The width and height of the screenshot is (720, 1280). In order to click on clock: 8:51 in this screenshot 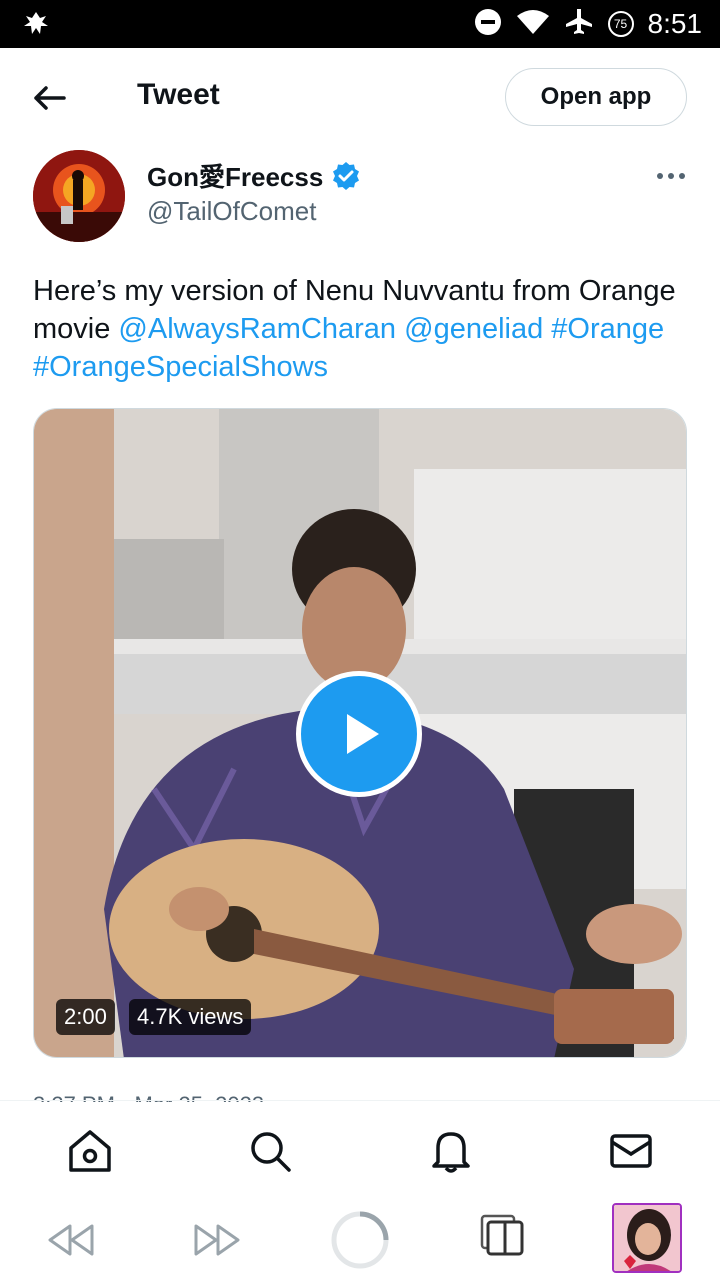, I will do `click(675, 23)`.